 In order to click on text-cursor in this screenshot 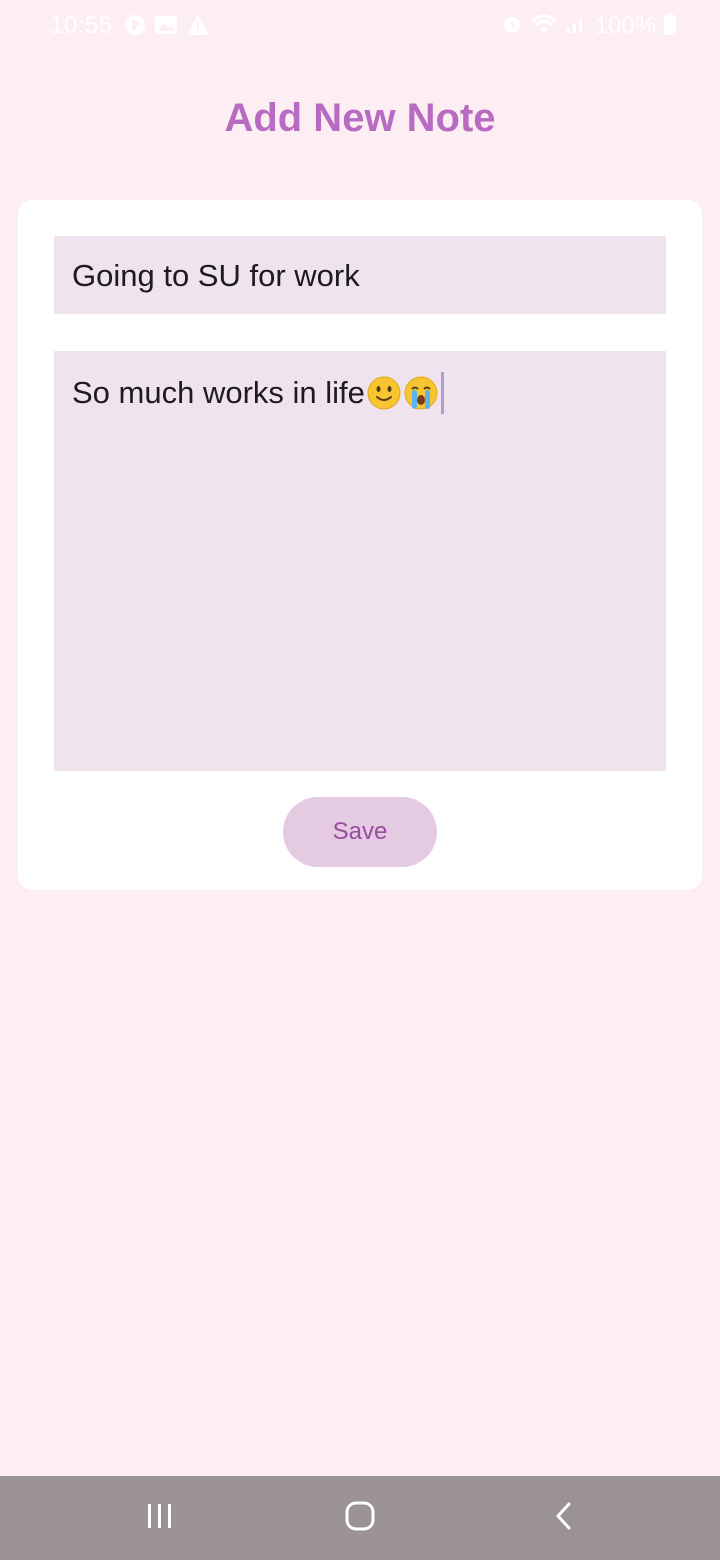, I will do `click(442, 393)`.